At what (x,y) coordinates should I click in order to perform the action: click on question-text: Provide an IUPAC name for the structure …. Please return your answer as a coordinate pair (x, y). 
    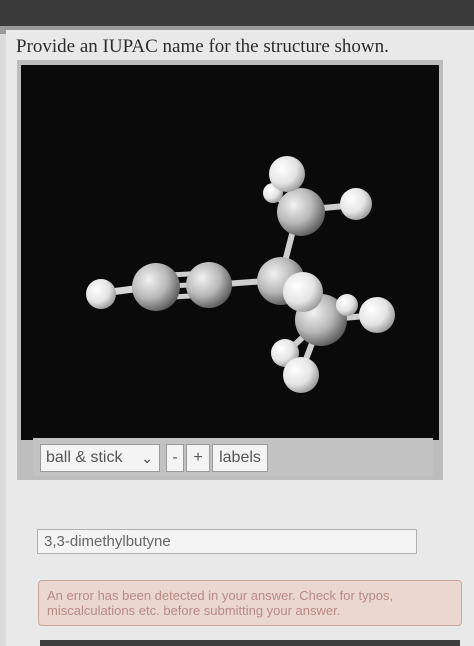
    Looking at the image, I should click on (202, 46).